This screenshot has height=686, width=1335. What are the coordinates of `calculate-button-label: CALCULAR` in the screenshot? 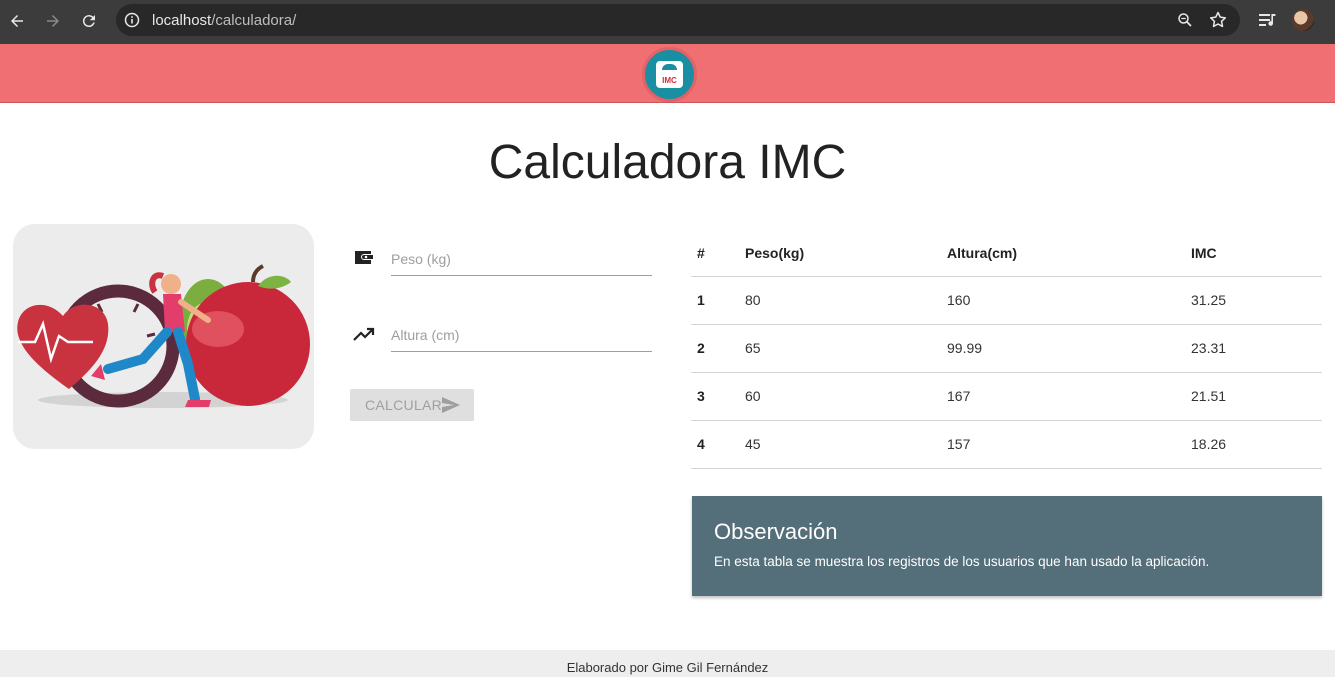 It's located at (404, 405).